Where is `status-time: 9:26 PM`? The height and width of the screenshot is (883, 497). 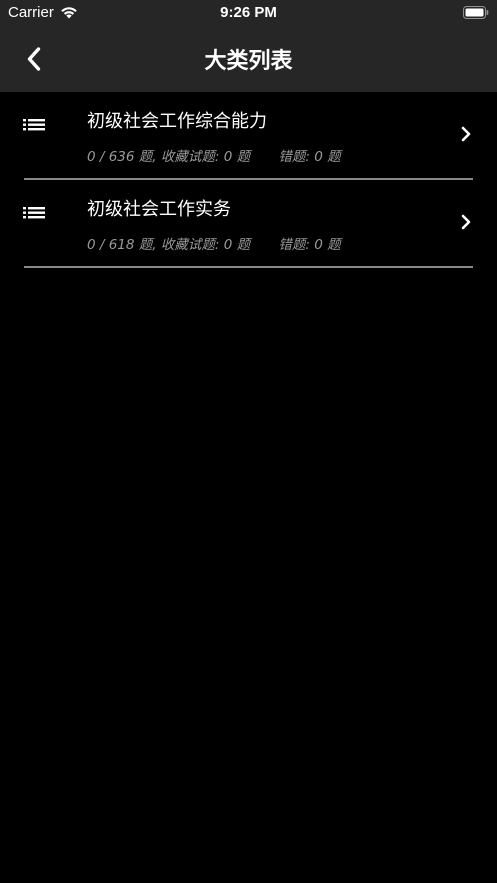 status-time: 9:26 PM is located at coordinates (248, 12).